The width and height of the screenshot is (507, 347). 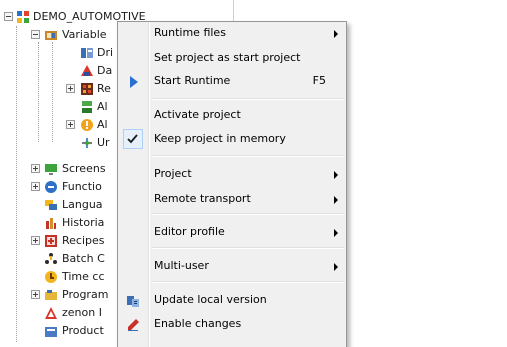 What do you see at coordinates (190, 32) in the screenshot?
I see `menu-item-label: Runtime files` at bounding box center [190, 32].